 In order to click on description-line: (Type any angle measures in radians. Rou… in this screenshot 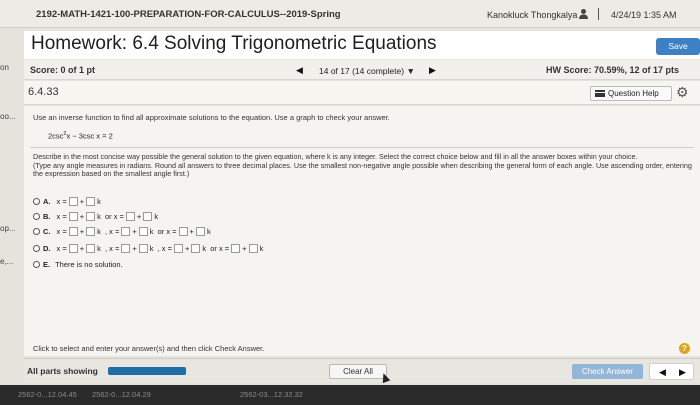, I will do `click(362, 169)`.